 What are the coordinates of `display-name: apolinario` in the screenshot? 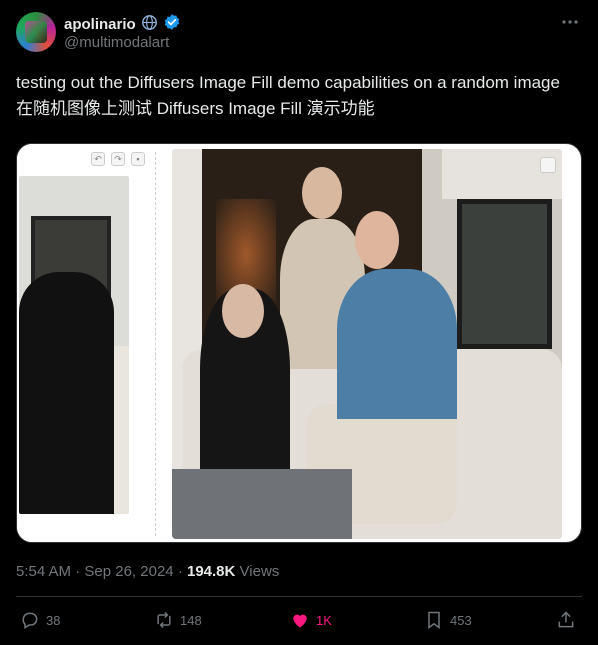 It's located at (100, 24).